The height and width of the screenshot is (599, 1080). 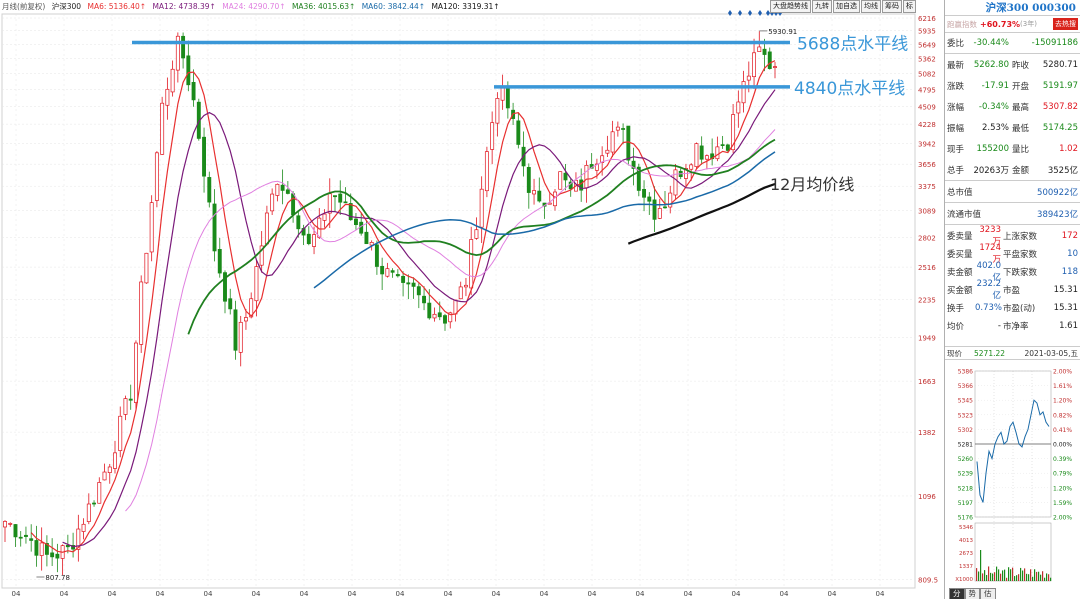 I want to click on quote-row-label: 涨幅, so click(x=956, y=107).